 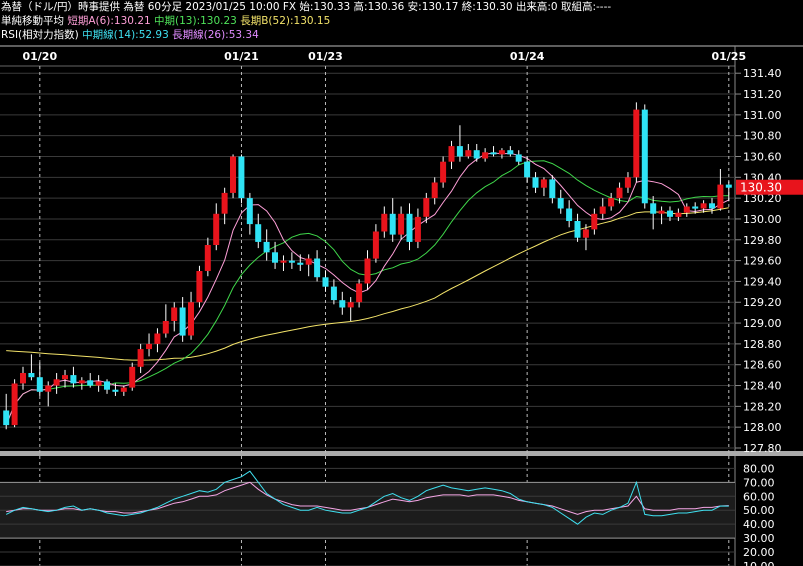 I want to click on price-tick-label: 128.20, so click(x=762, y=406).